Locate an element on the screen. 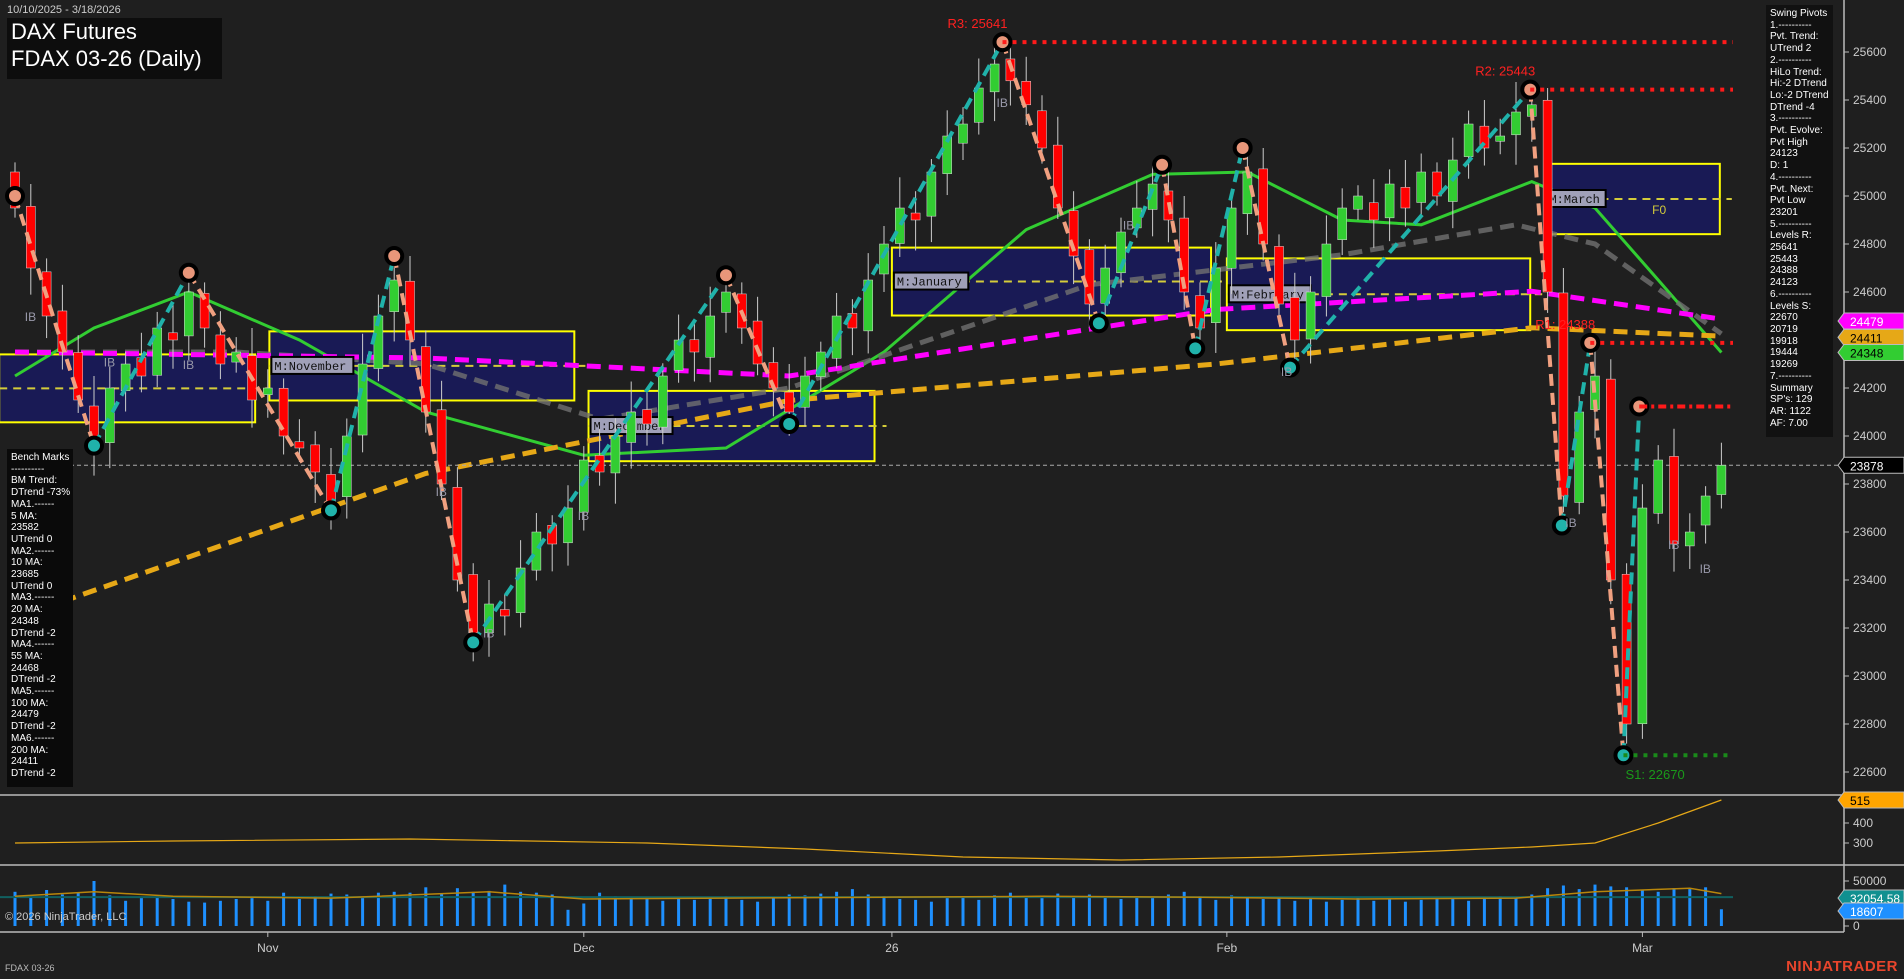 This screenshot has width=1904, height=979. panel-line: 24479 is located at coordinates (25, 715).